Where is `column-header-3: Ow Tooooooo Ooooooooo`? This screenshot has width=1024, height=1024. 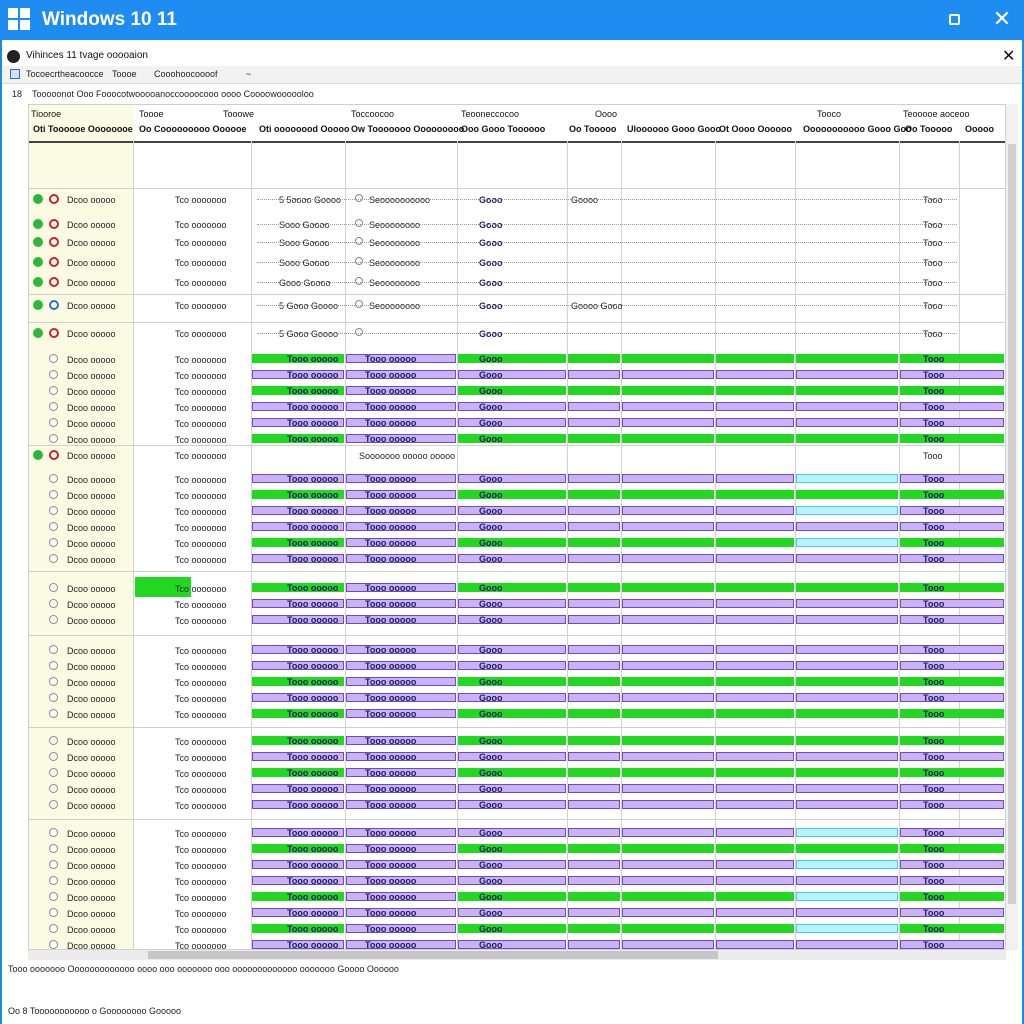
column-header-3: Ow Tooooooo Ooooooooo is located at coordinates (407, 129).